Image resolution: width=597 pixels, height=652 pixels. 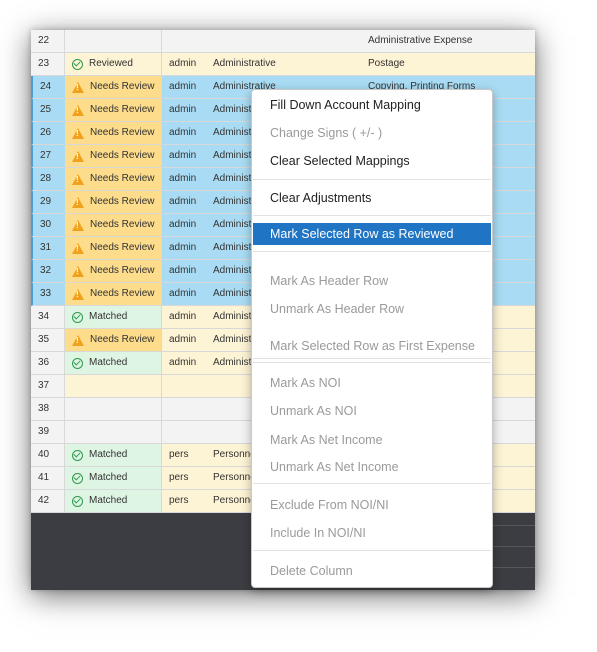 I want to click on table-row: 22 Administrative Expense, so click(x=283, y=41).